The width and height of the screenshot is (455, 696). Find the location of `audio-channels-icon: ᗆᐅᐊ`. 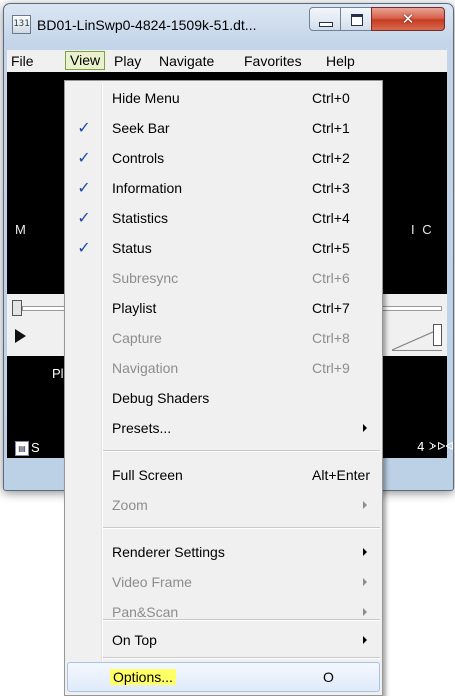

audio-channels-icon: ᗆᐅᐊ is located at coordinates (441, 446).